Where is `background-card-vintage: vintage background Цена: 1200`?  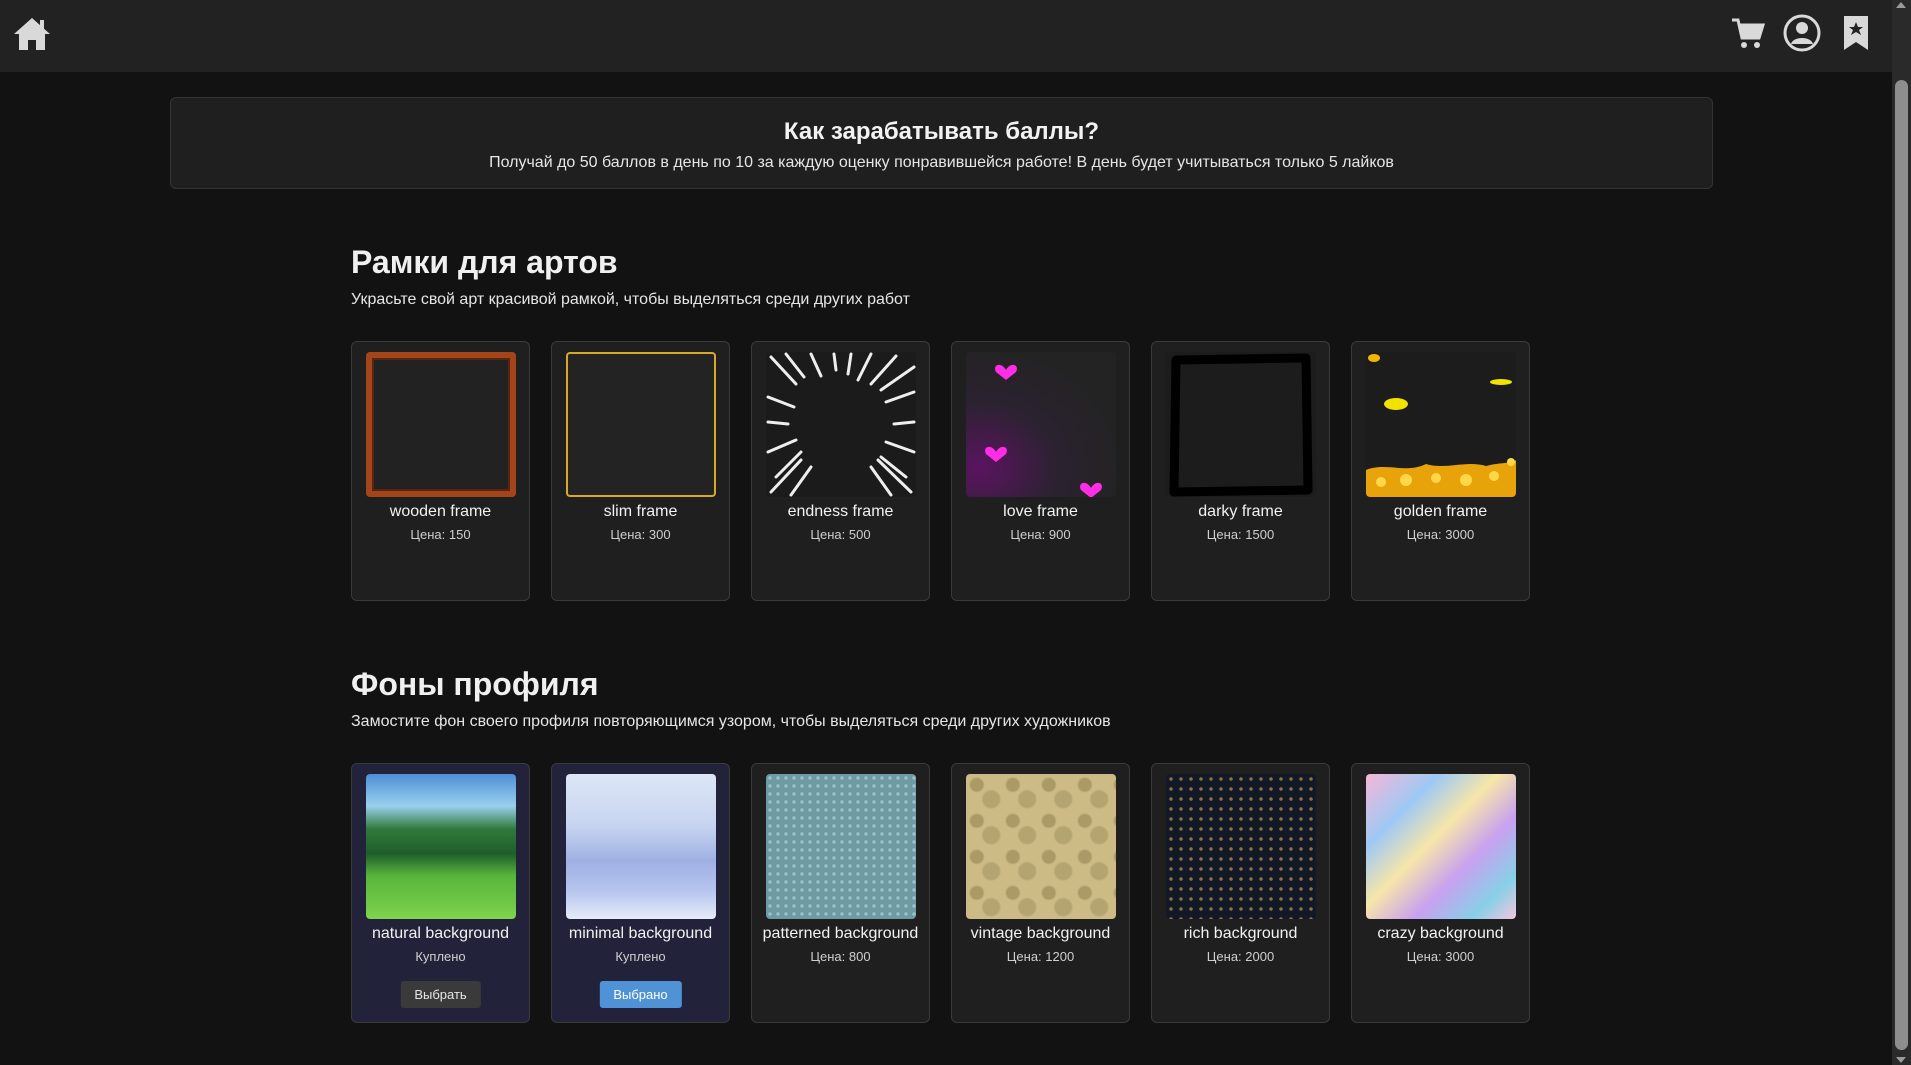
background-card-vintage: vintage background Цена: 1200 is located at coordinates (1040, 893).